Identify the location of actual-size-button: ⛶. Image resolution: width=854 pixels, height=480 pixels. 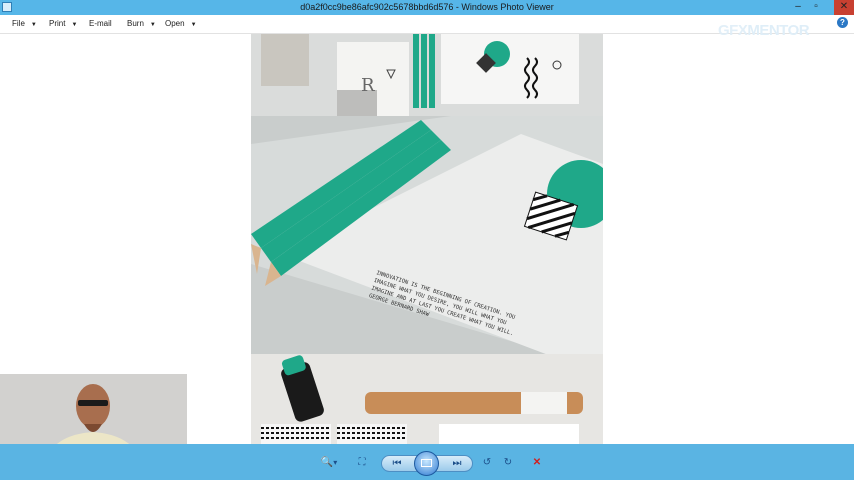
(362, 463).